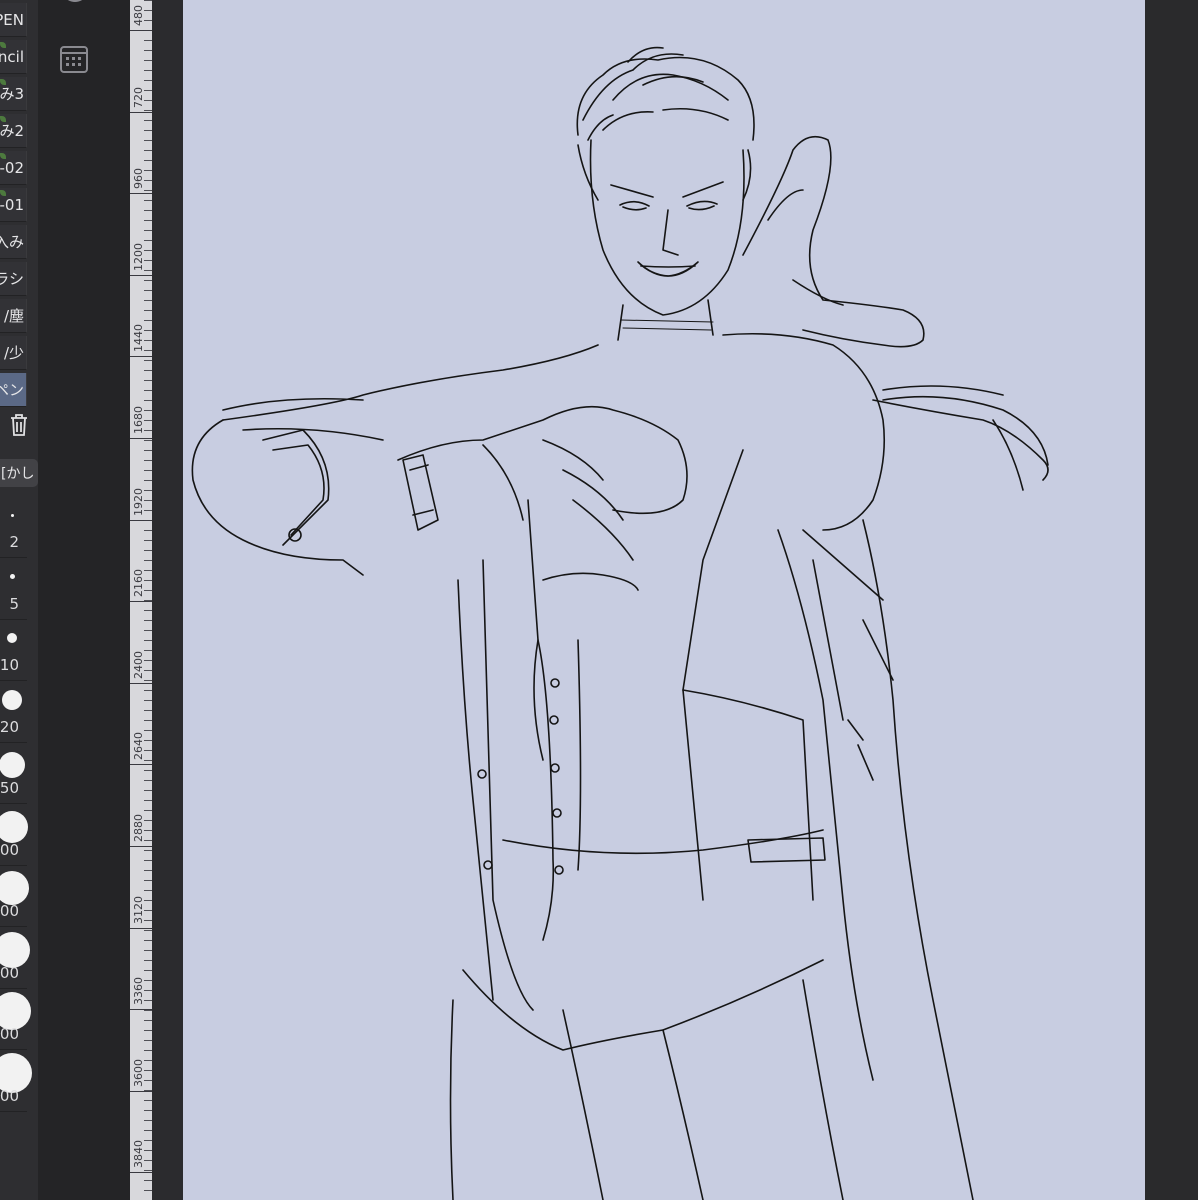 Image resolution: width=1198 pixels, height=1200 pixels. I want to click on brush-item-label: み2, so click(12, 131).